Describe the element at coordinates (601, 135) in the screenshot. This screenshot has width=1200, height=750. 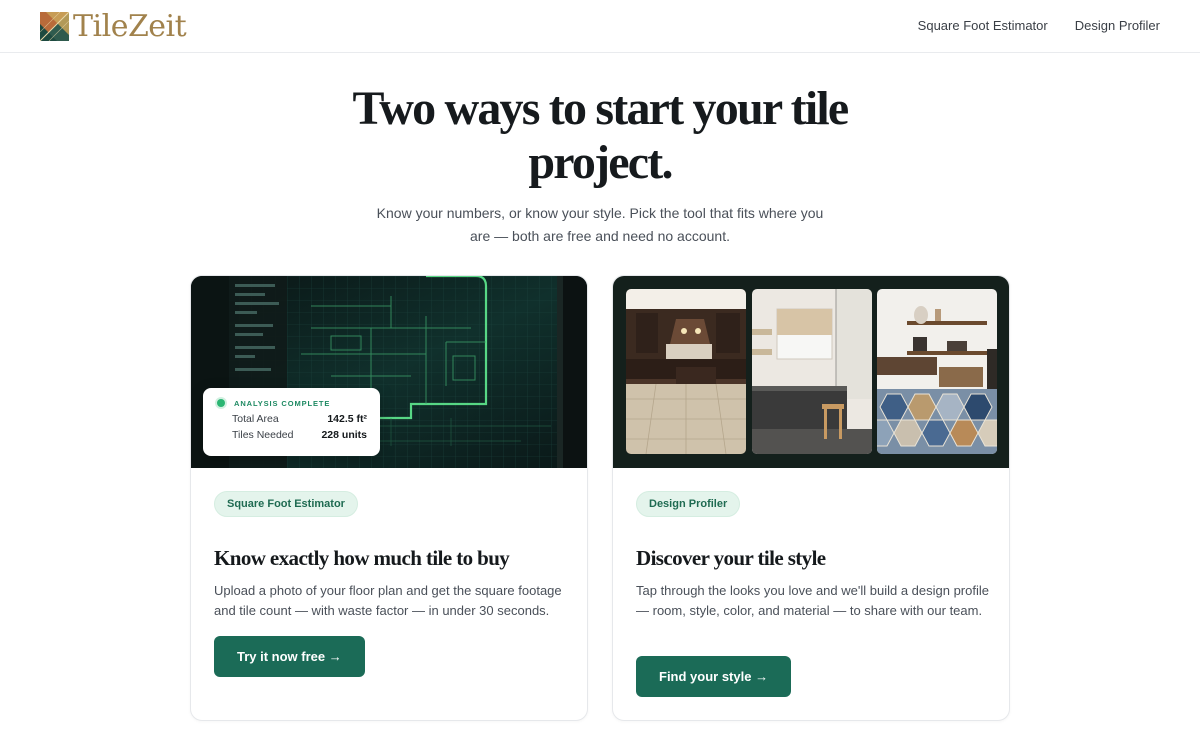
I see `hero-title: Two ways to start your tile project.` at that location.